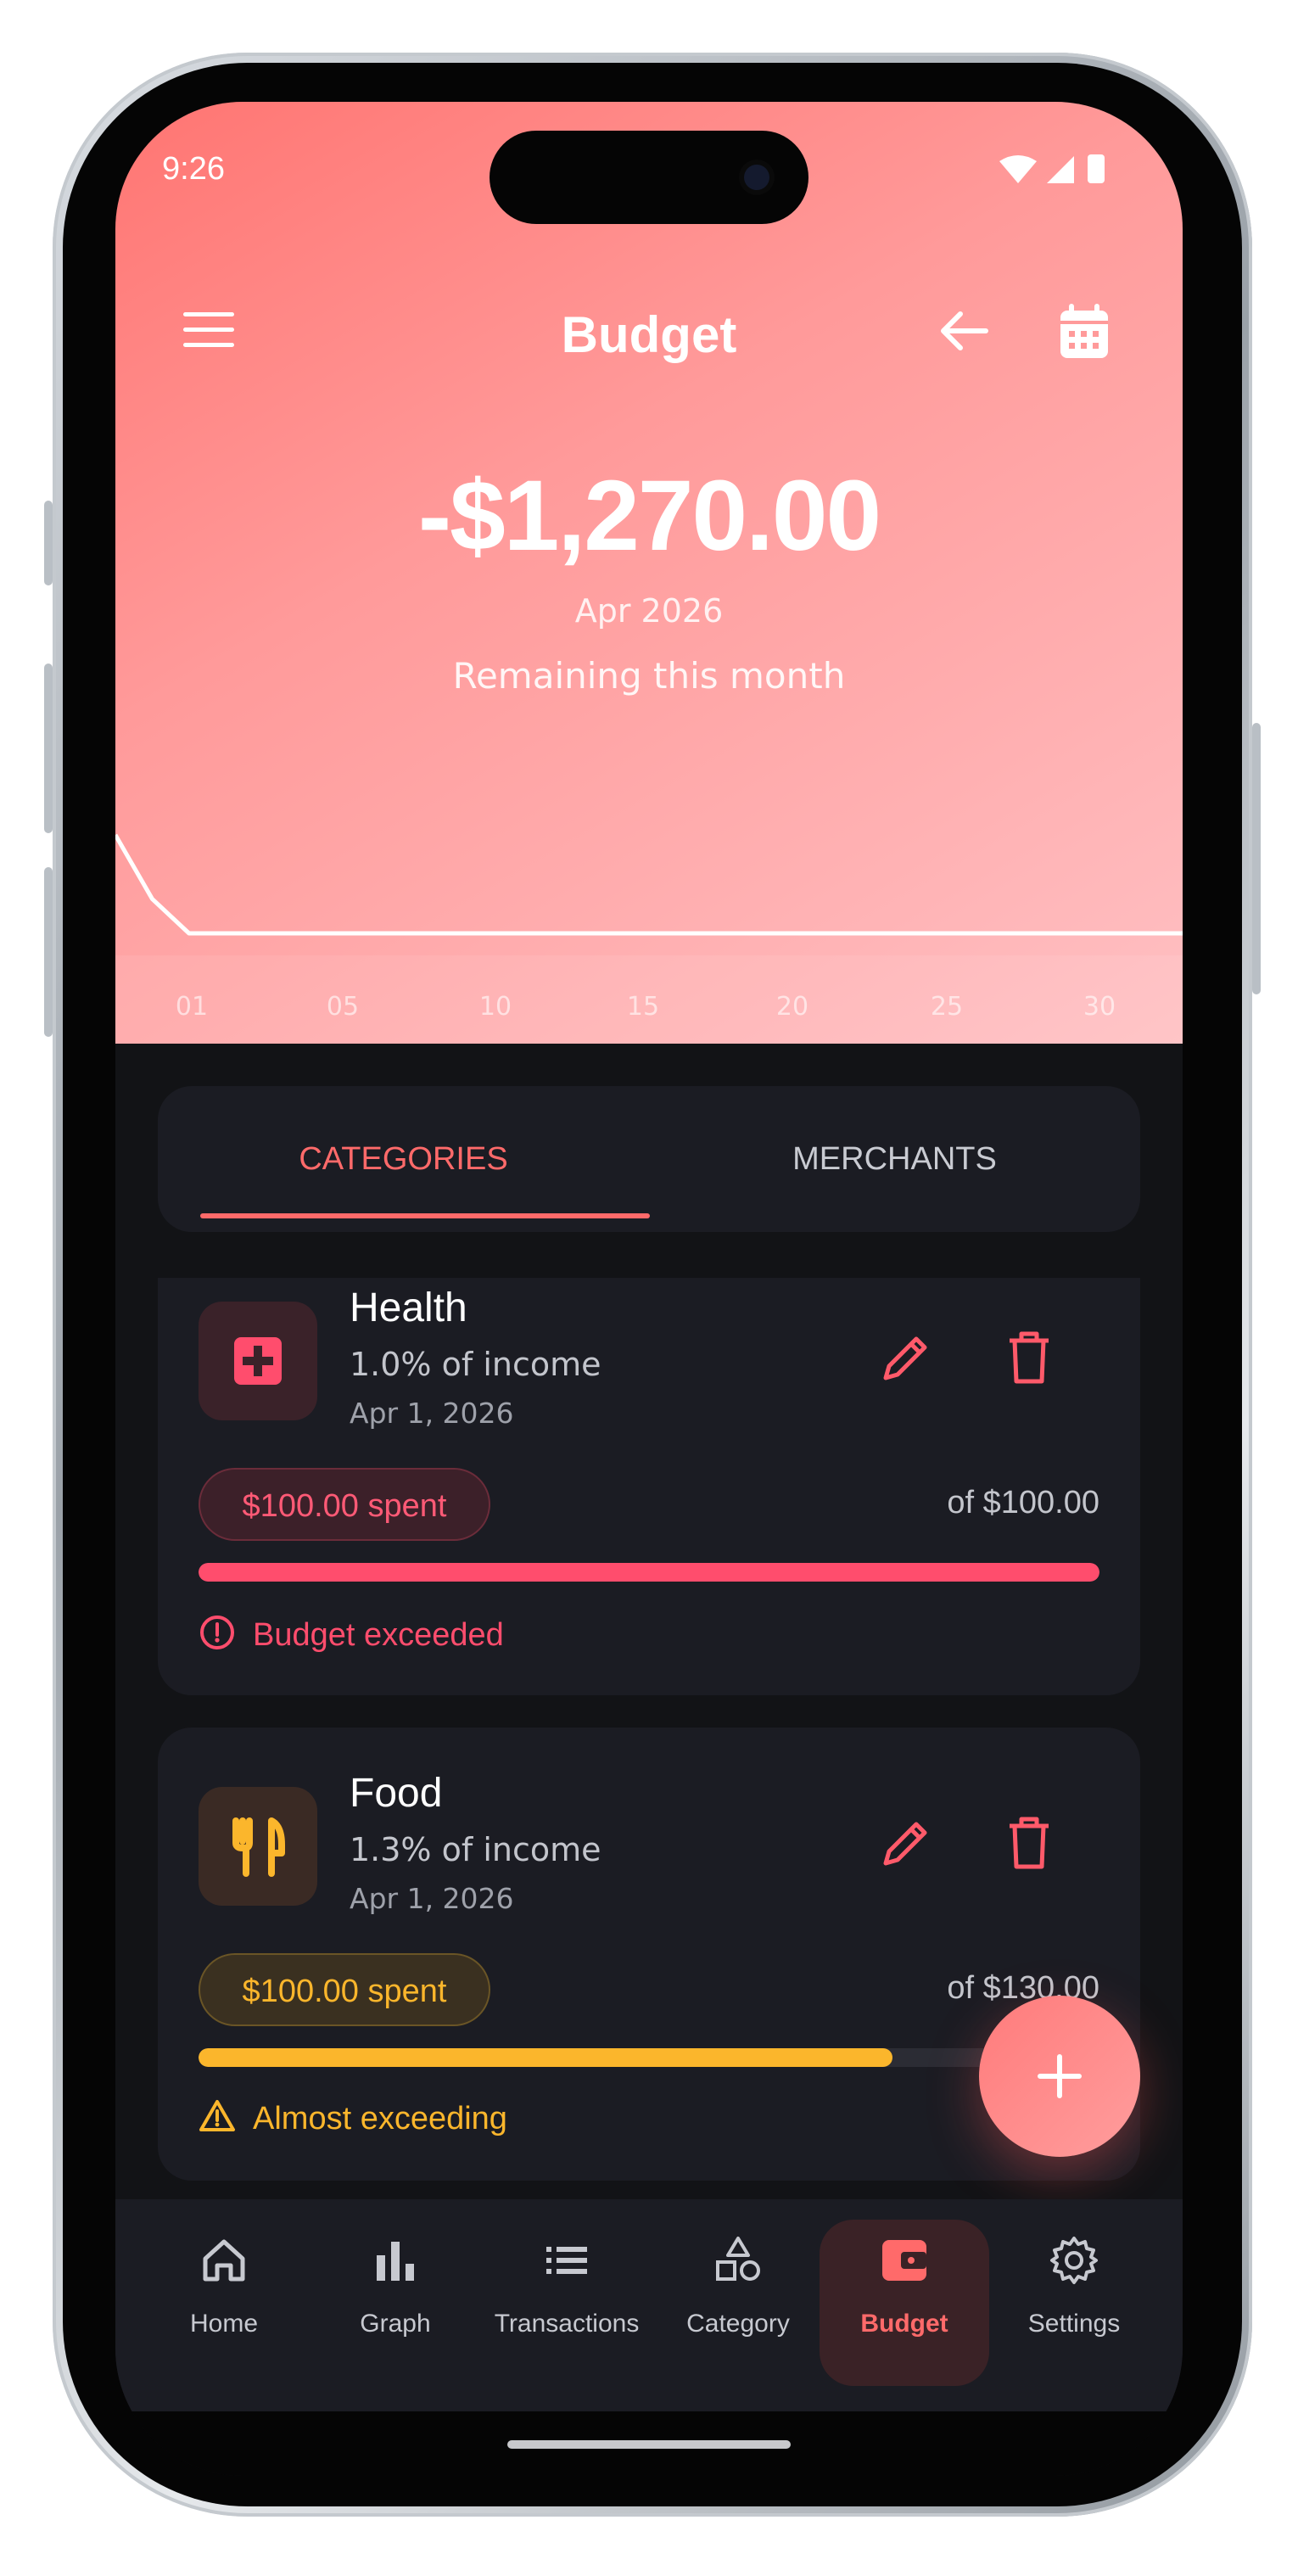 The image size is (1298, 2576). What do you see at coordinates (425, 1216) in the screenshot?
I see `active-tab-indicator` at bounding box center [425, 1216].